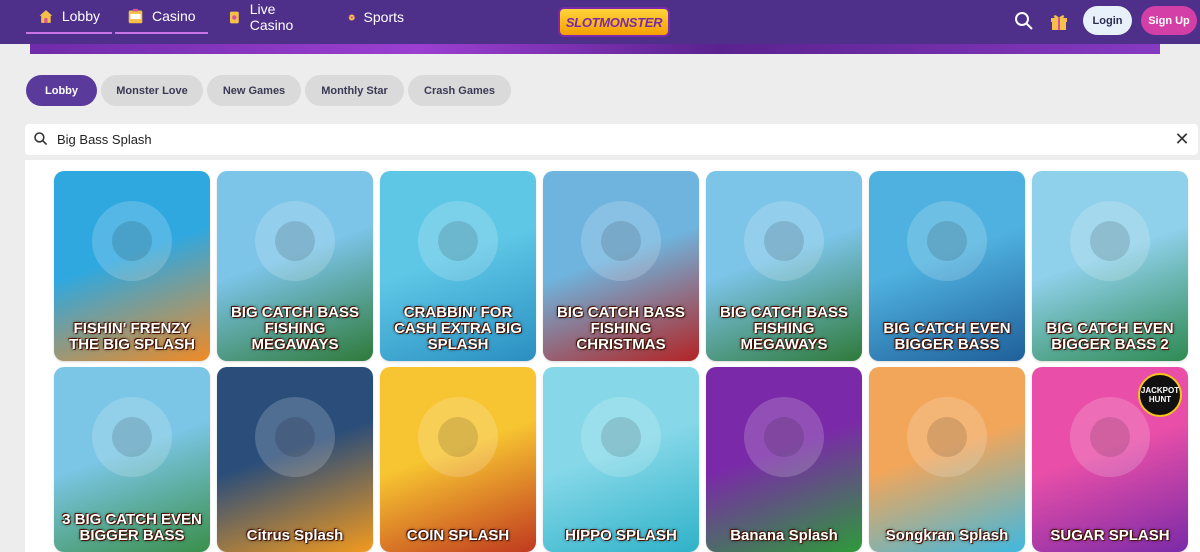 The height and width of the screenshot is (552, 1200). Describe the element at coordinates (947, 535) in the screenshot. I see `game-title: Songkran Splash` at that location.